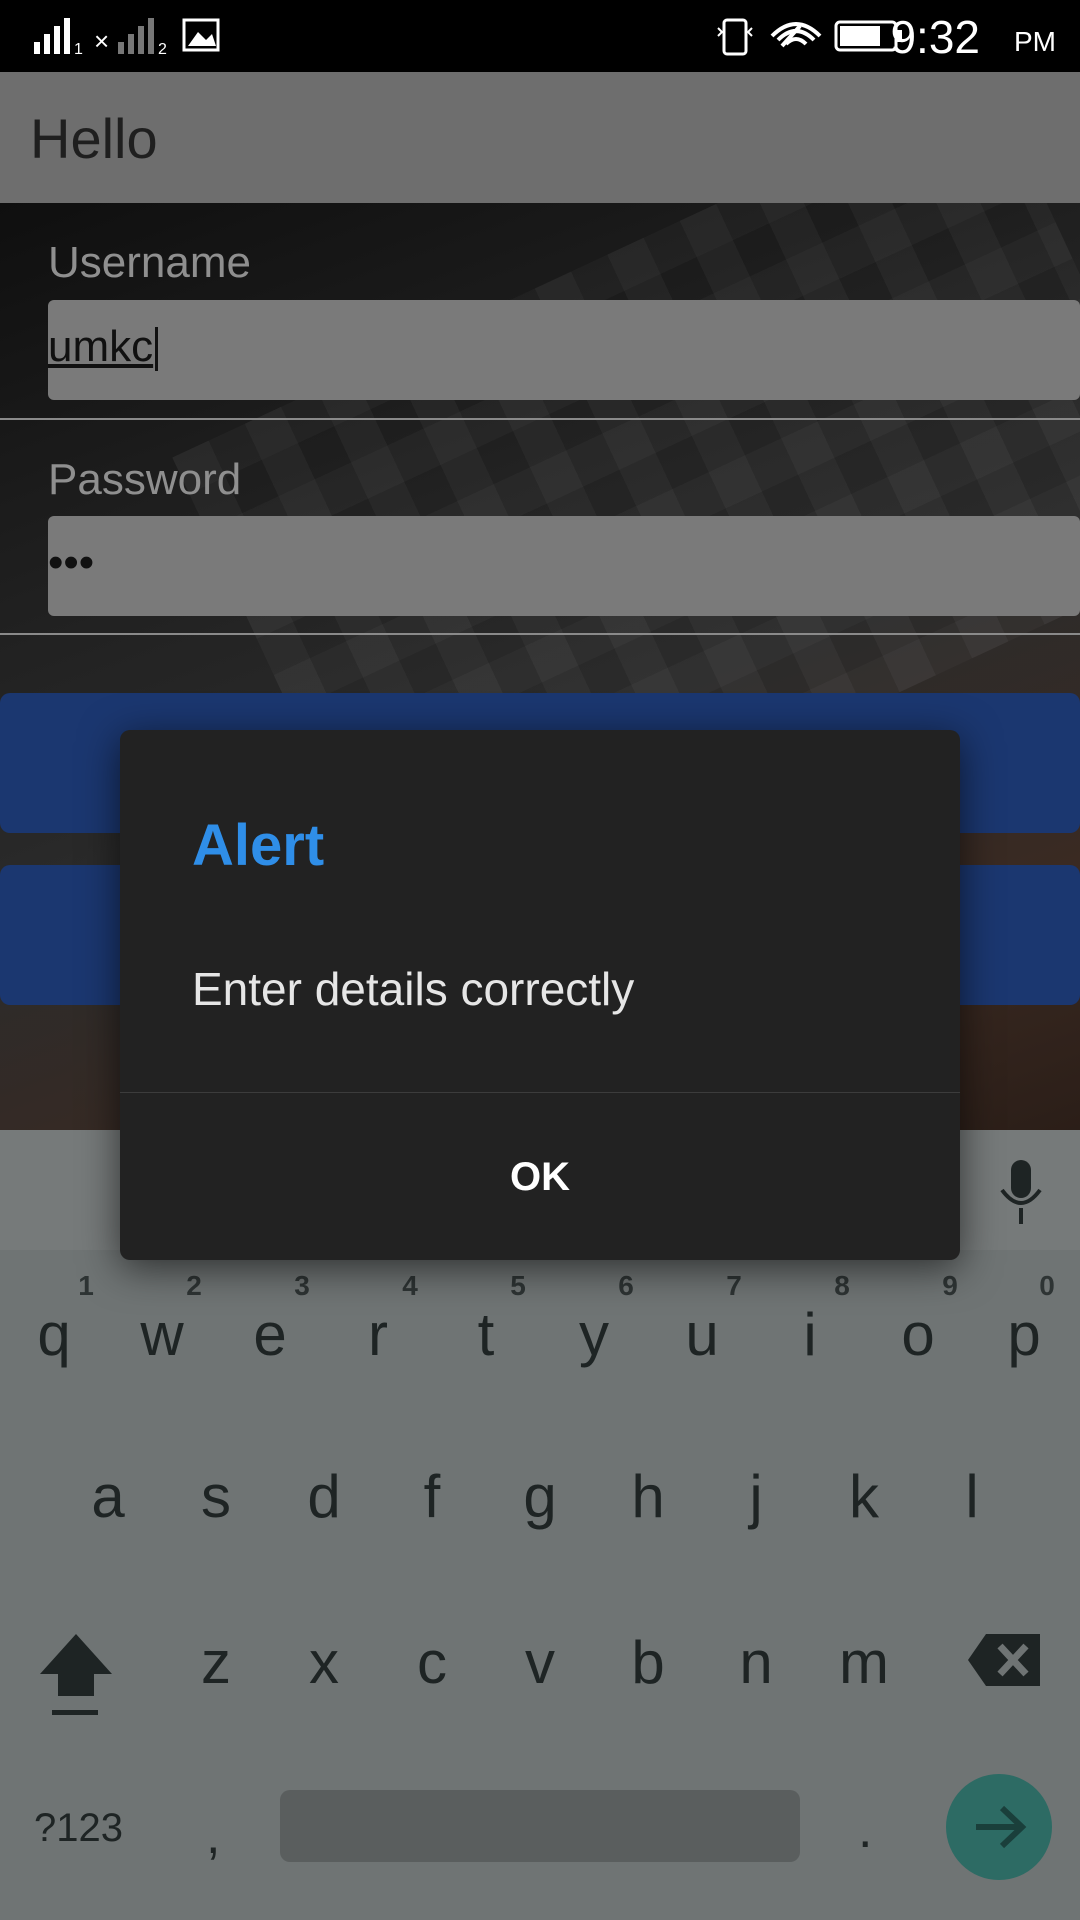  I want to click on dialog-title: Alert, so click(258, 845).